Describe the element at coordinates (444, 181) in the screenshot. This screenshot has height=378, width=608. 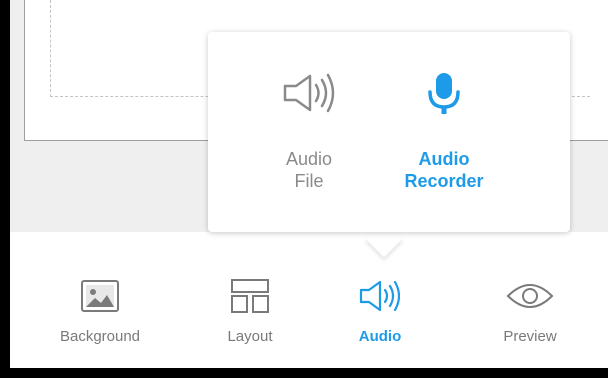
I see `audio-recorder-label-line2: Recorder` at that location.